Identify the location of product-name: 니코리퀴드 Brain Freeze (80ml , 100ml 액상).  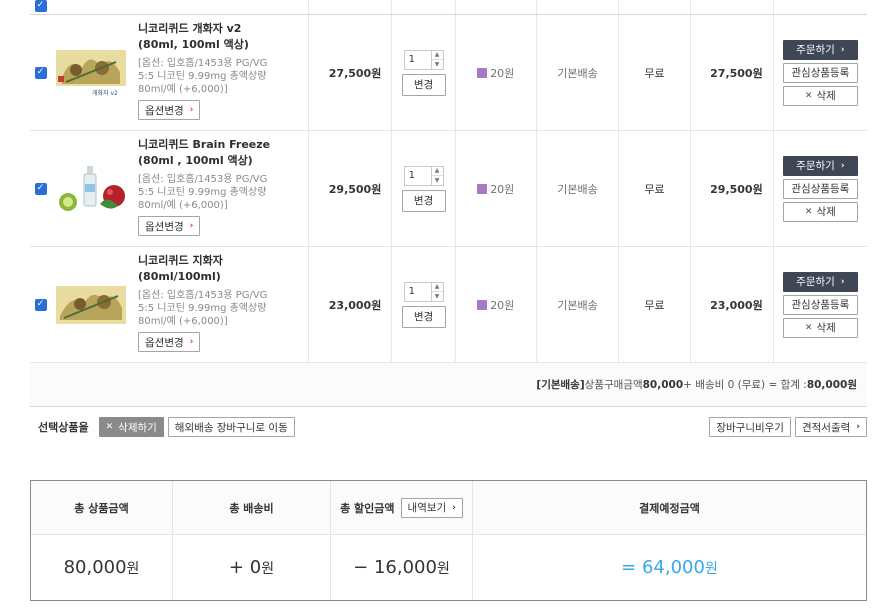
(211, 153).